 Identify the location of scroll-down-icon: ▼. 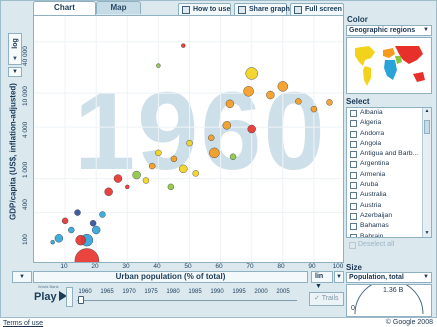
(427, 233).